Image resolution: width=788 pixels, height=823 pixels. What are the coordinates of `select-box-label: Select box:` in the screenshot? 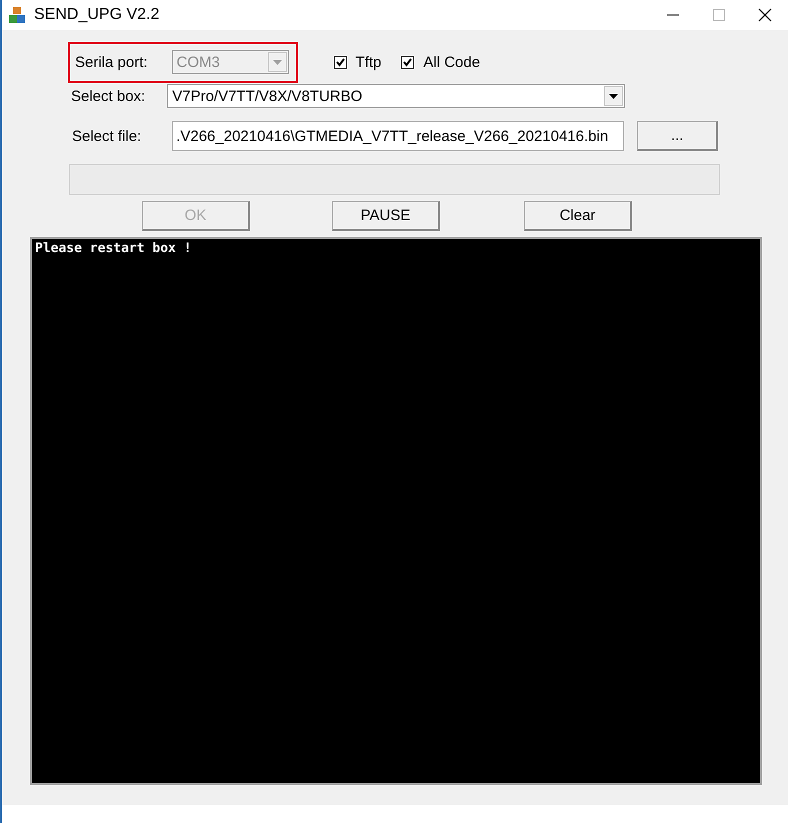 It's located at (108, 96).